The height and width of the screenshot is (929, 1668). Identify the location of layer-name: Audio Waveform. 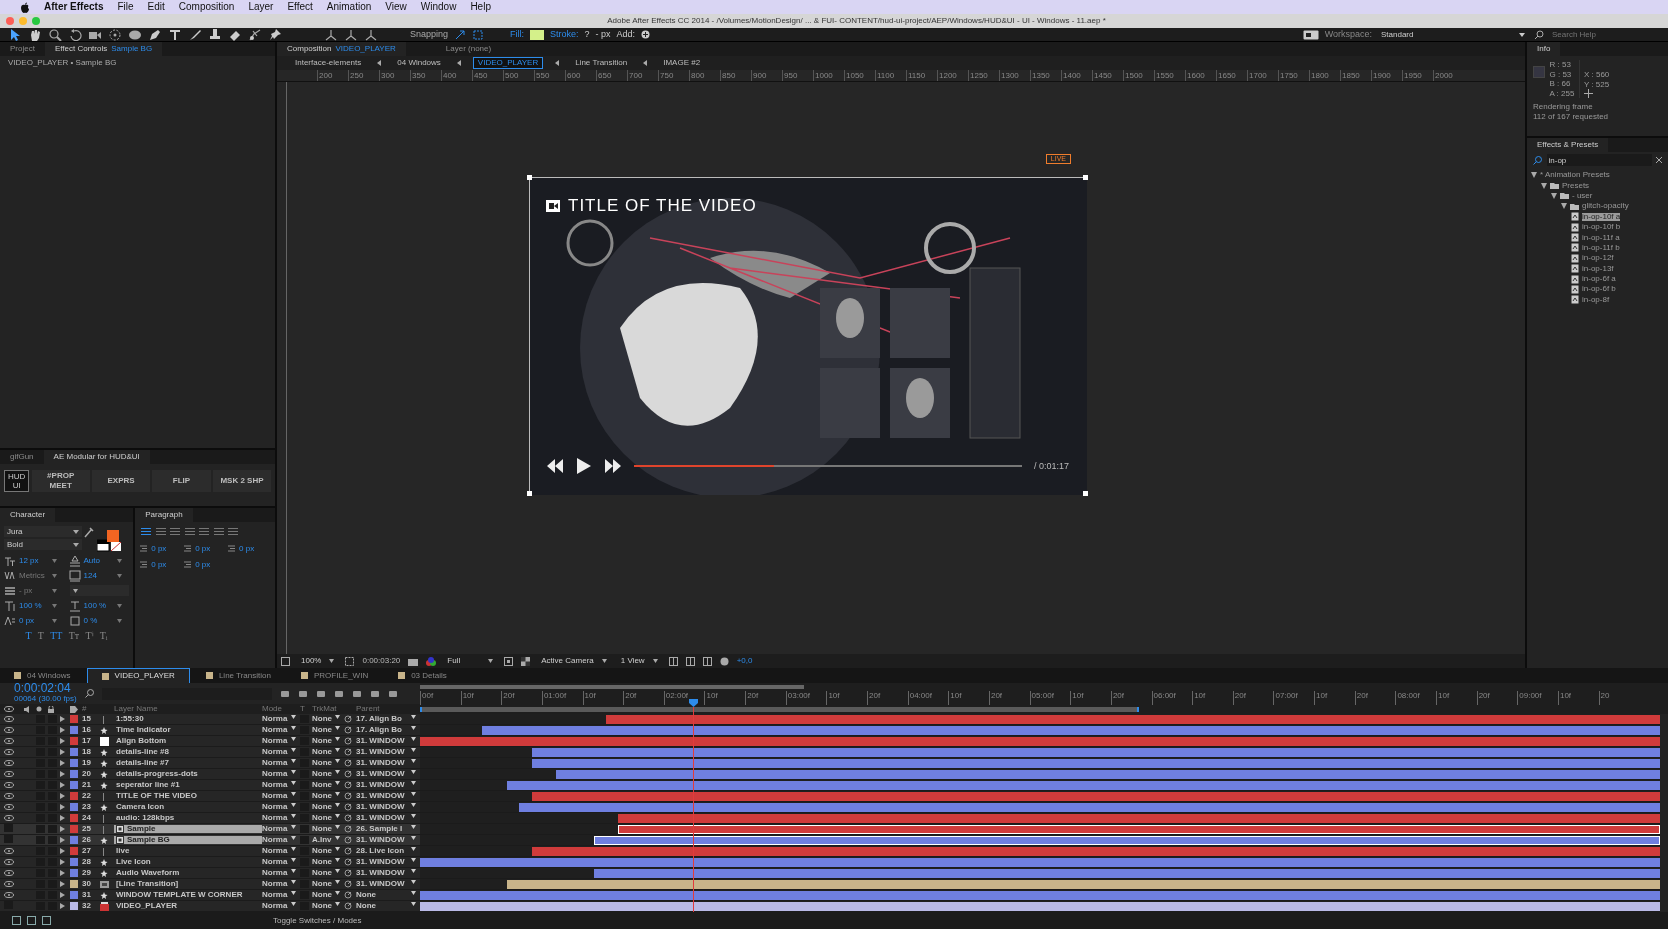
(148, 872).